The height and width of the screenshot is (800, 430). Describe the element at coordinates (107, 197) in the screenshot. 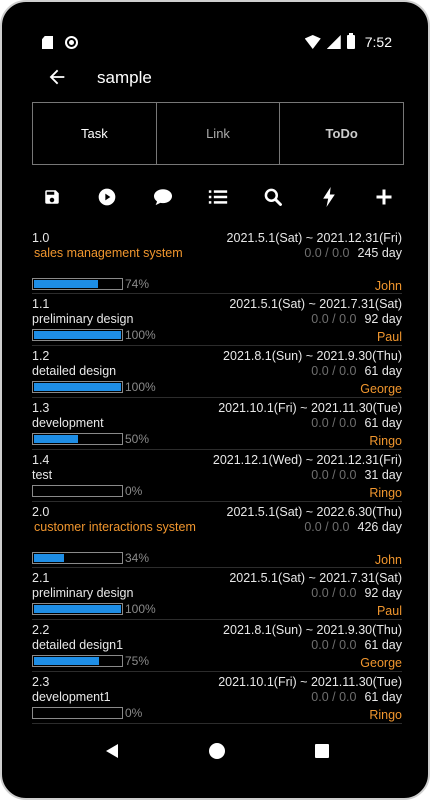

I see `play-icon` at that location.